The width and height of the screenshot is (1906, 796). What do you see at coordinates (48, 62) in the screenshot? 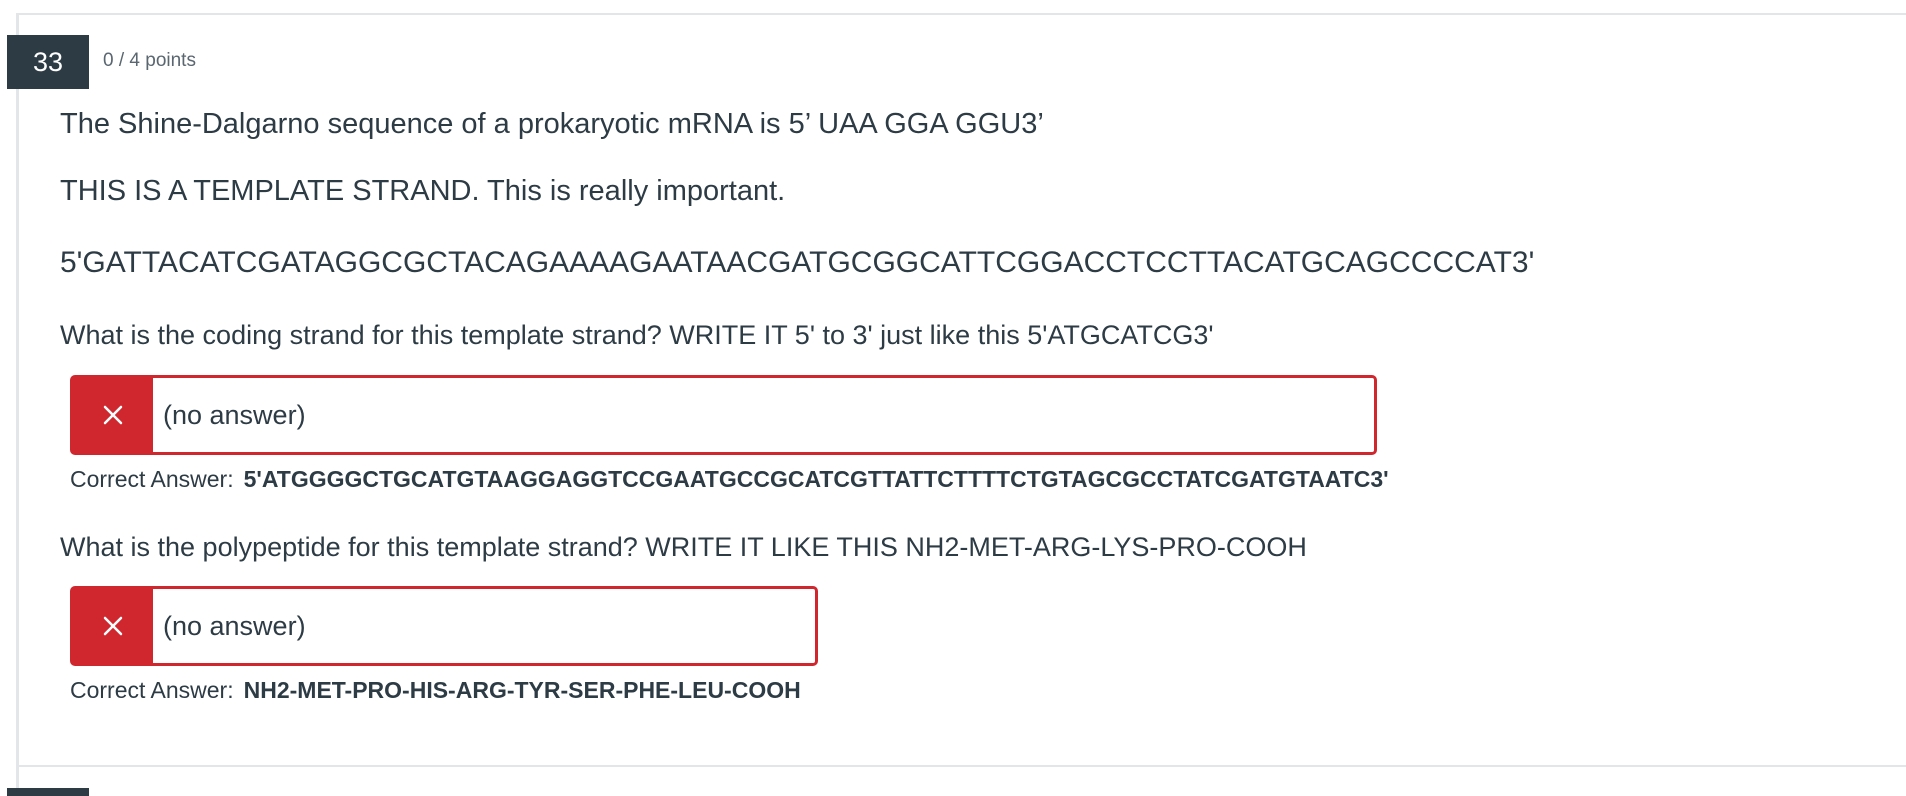
I see `question-number: 33` at bounding box center [48, 62].